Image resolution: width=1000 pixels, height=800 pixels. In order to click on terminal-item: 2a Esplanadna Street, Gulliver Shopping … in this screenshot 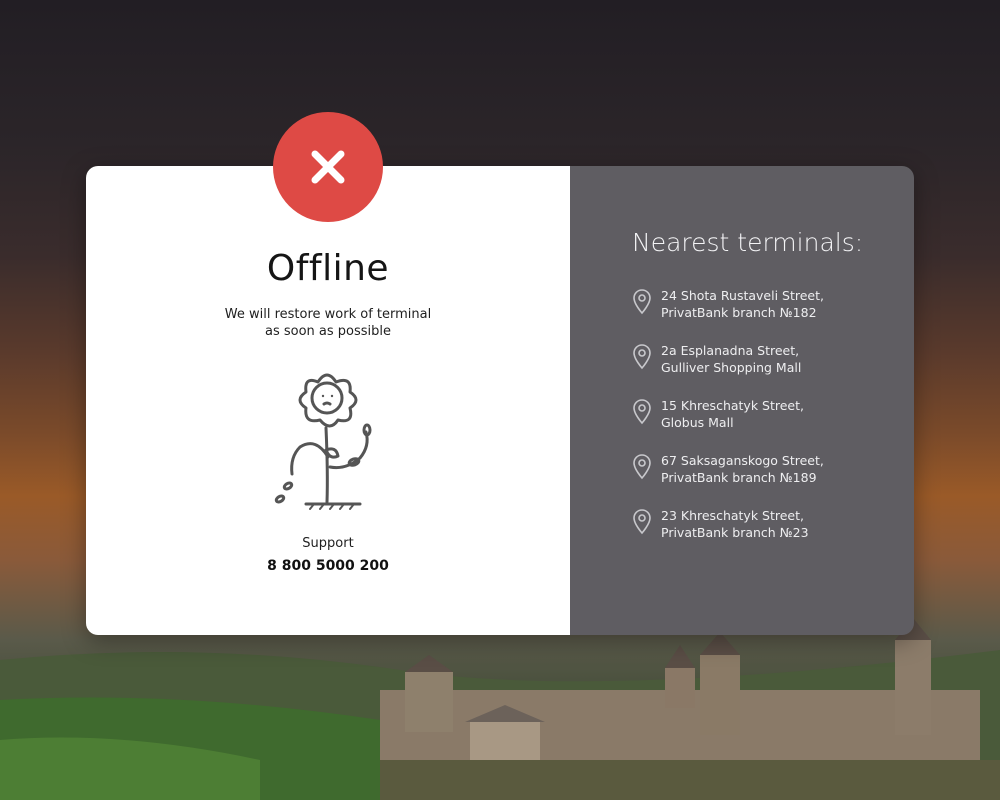, I will do `click(773, 369)`.